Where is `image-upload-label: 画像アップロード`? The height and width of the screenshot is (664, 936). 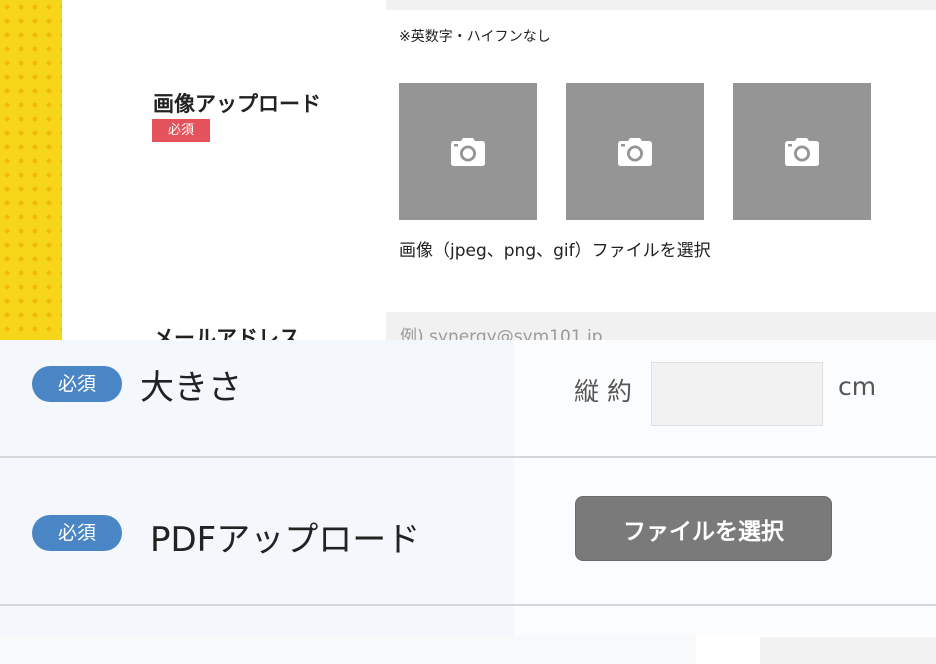 image-upload-label: 画像アップロード is located at coordinates (237, 104).